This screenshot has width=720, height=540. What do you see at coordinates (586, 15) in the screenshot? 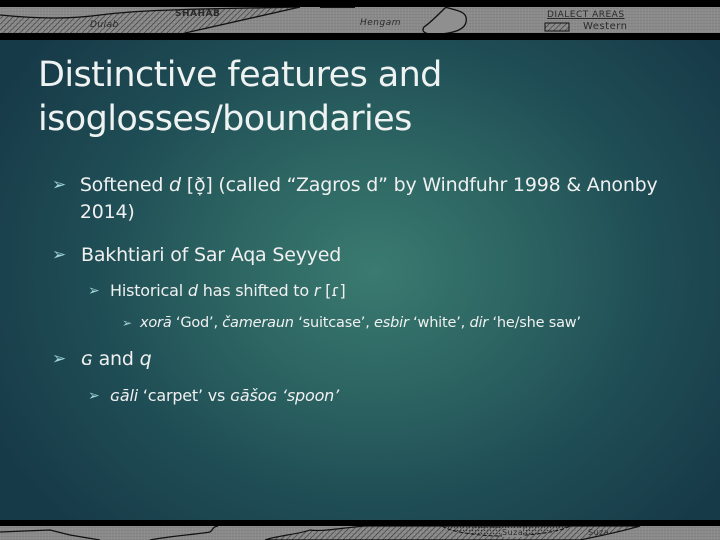
I see `map-legend-heading: DIALECT AREAS` at bounding box center [586, 15].